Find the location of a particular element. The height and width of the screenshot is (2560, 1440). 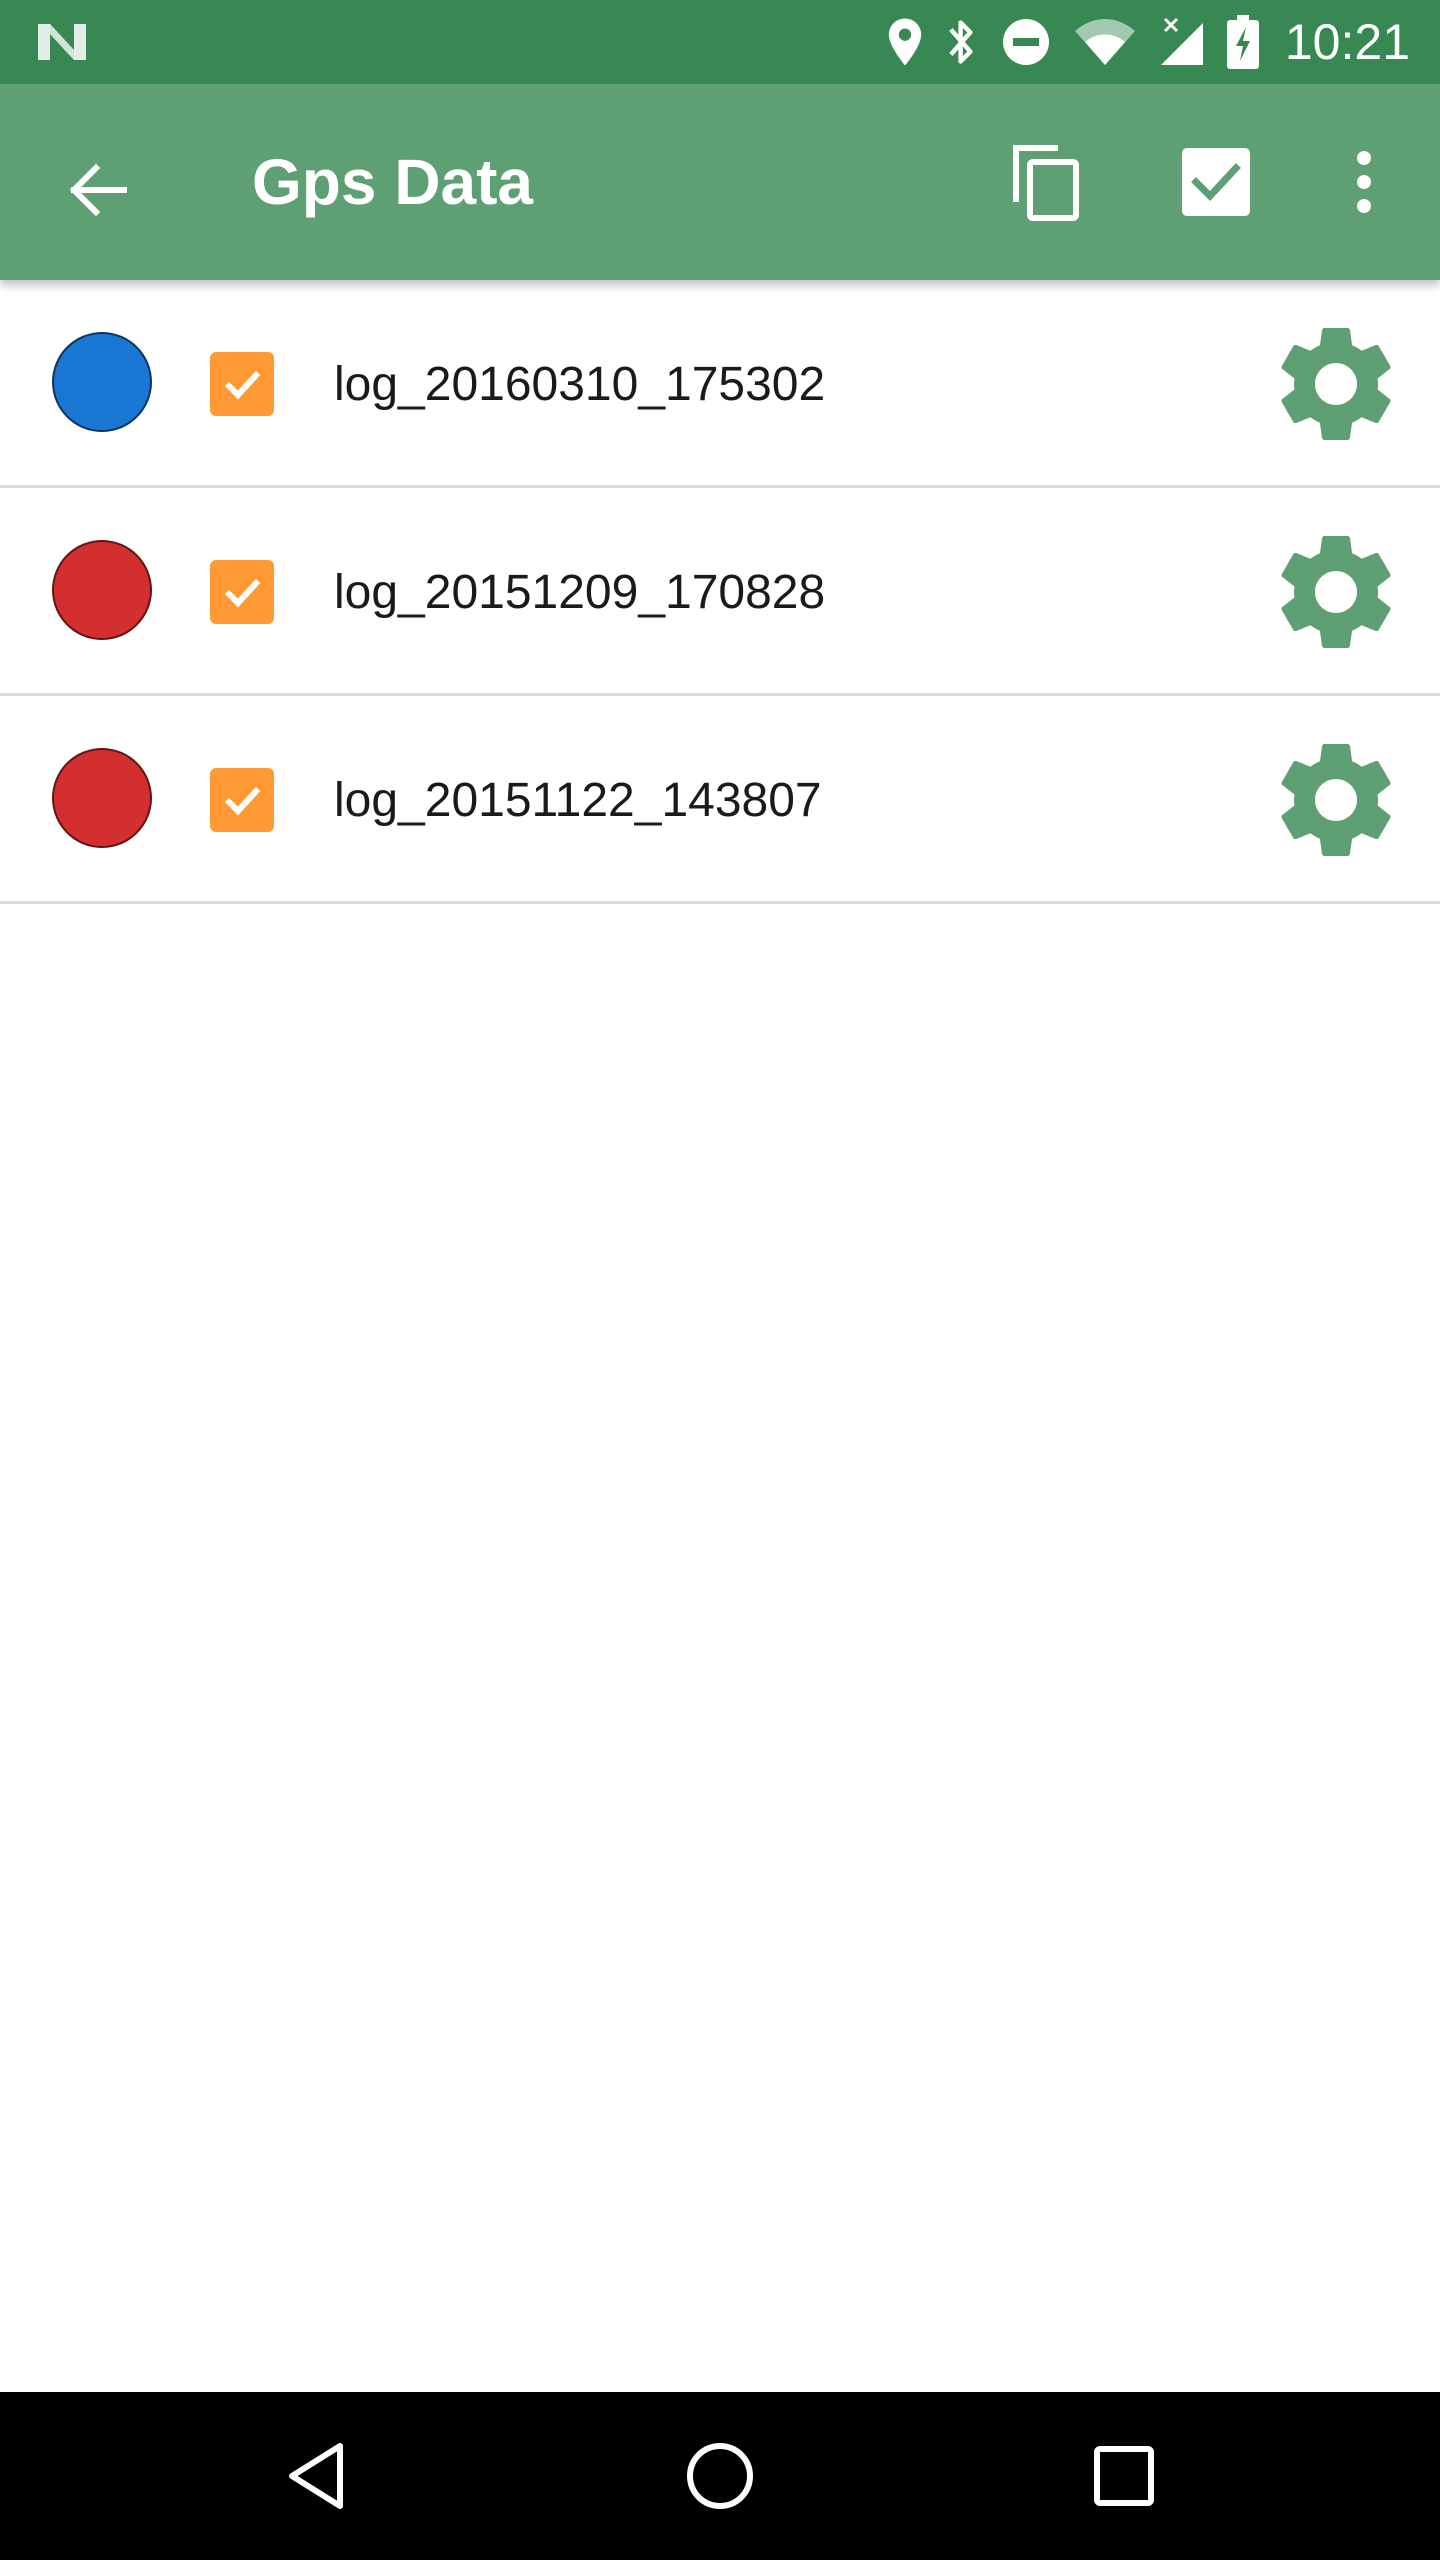

location-icon is located at coordinates (905, 42).